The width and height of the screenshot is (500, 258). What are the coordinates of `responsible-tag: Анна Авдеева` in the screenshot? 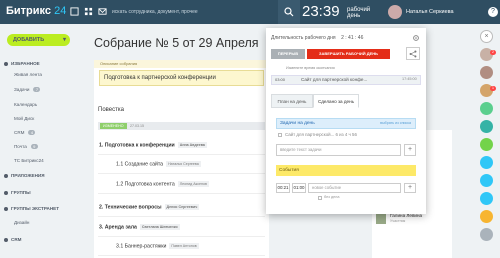 It's located at (192, 145).